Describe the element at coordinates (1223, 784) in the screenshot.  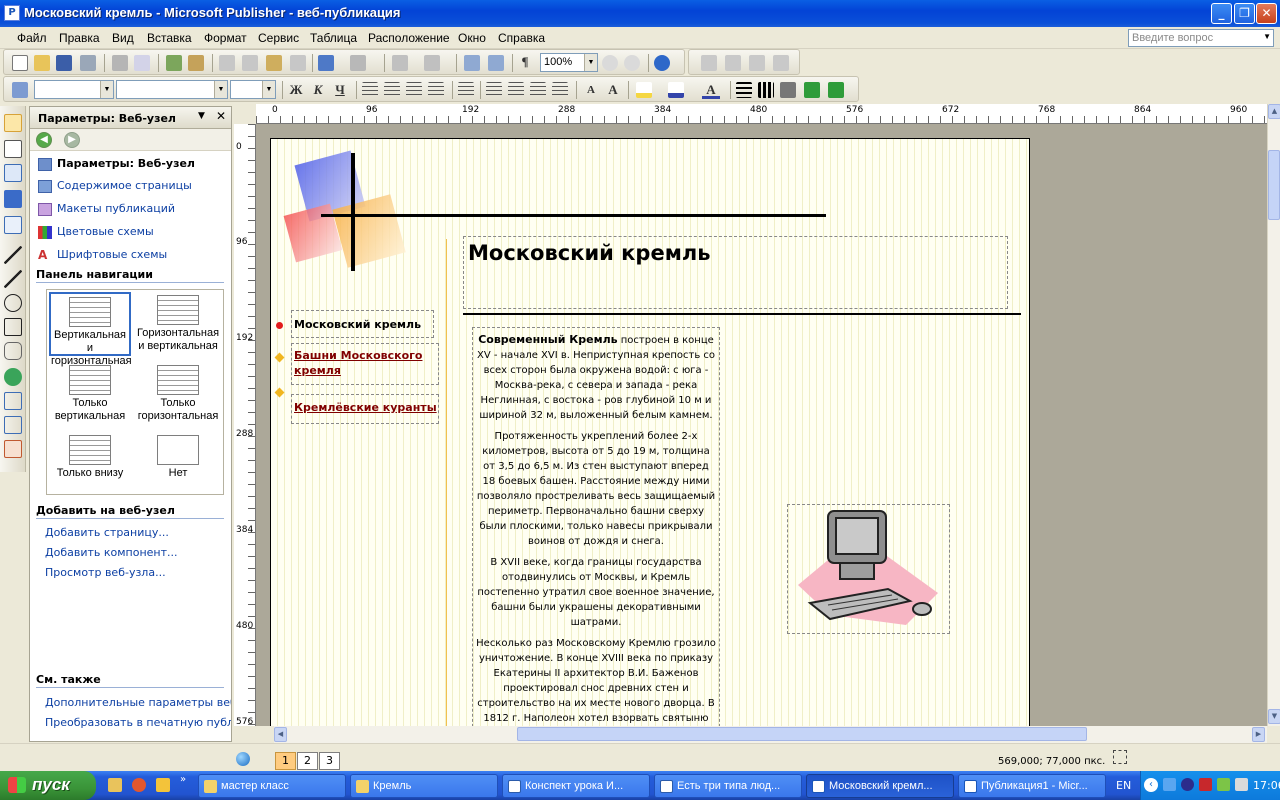
I see `tray-app-icon` at that location.